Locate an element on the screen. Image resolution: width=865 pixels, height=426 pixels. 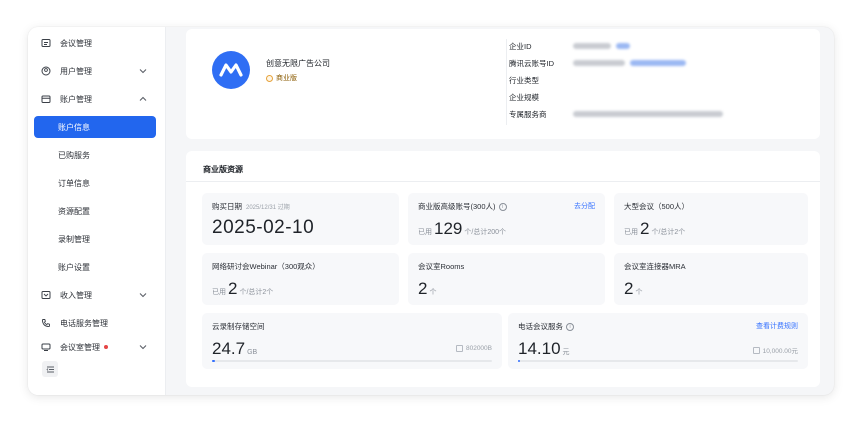
advanced-accounts-tile: 商业版高级账号(300人) i 去分配 已用 129 个/总计200个 is located at coordinates (506, 219).